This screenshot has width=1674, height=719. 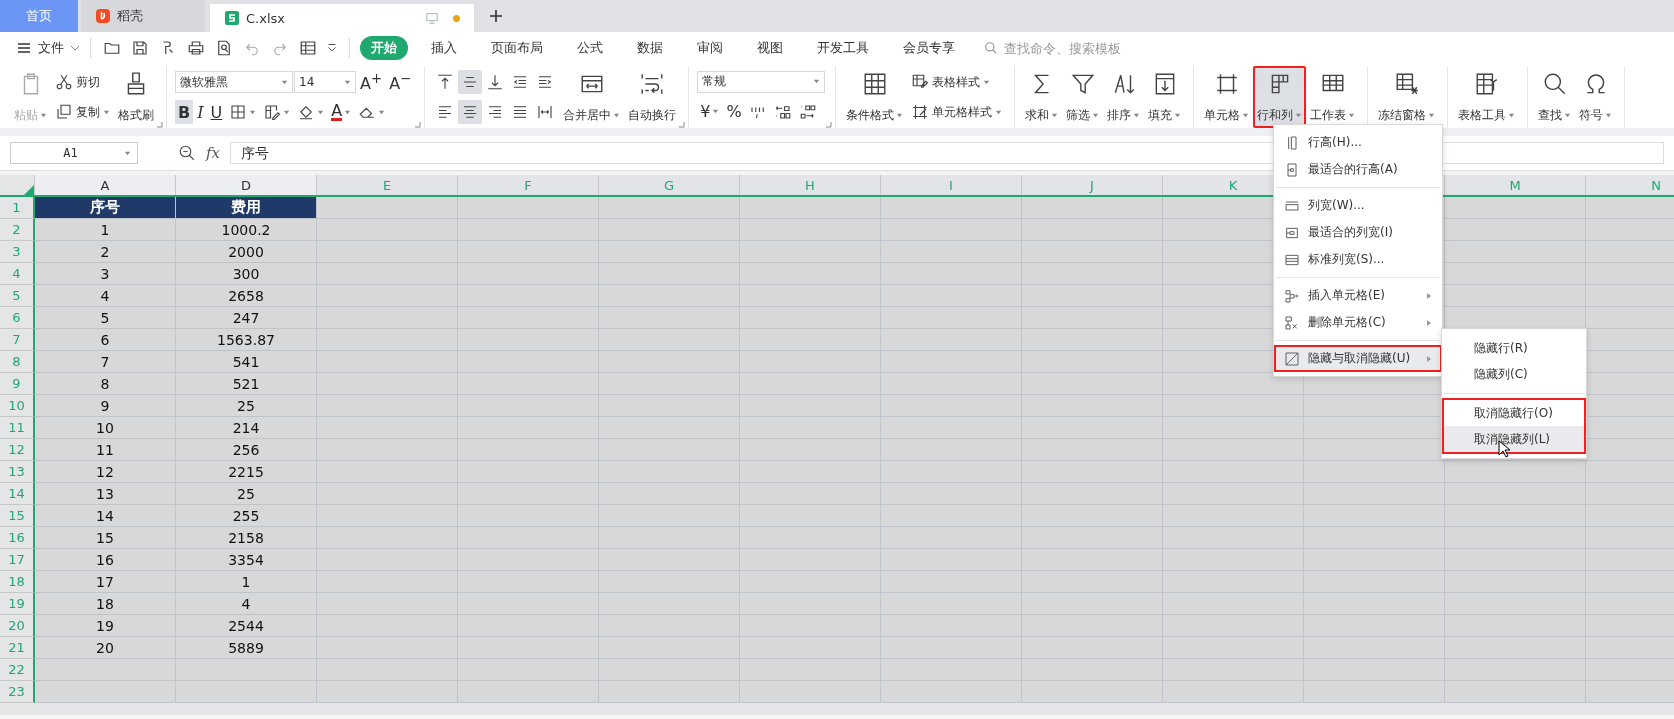 What do you see at coordinates (929, 48) in the screenshot?
I see `ribbon-tab: 会员专享` at bounding box center [929, 48].